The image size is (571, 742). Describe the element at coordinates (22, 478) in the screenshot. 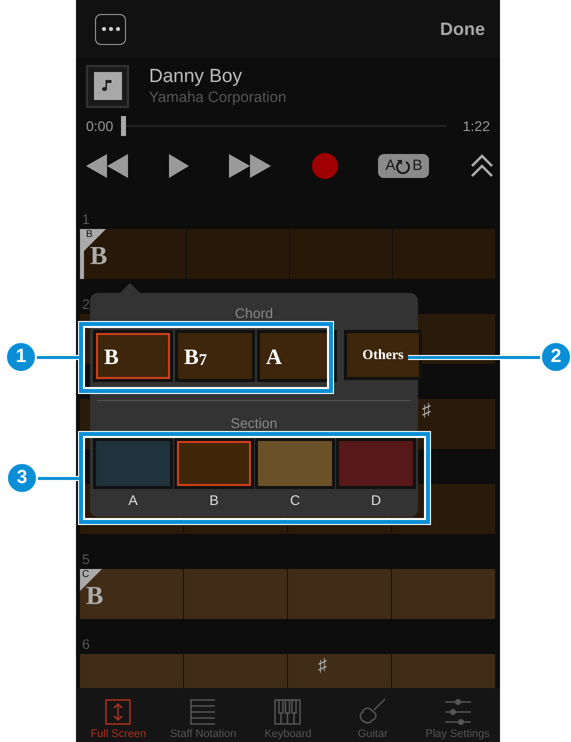

I see `callout-number: 3` at that location.